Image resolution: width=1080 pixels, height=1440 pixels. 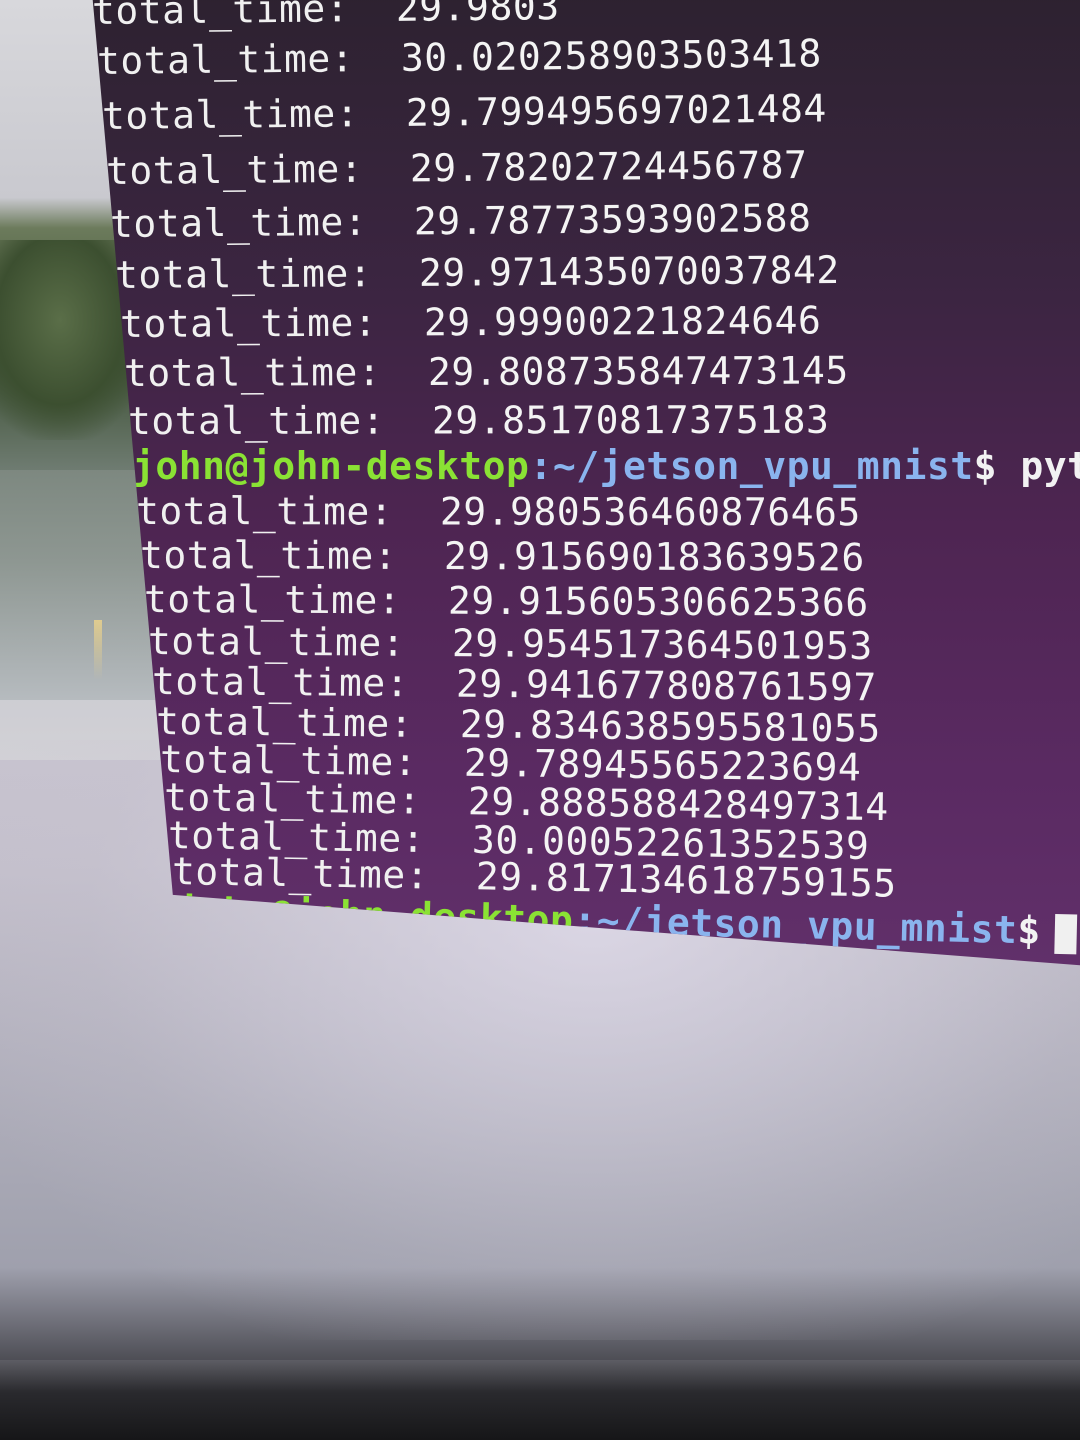 I want to click on output-value: 29.954517364501953, so click(x=662, y=645).